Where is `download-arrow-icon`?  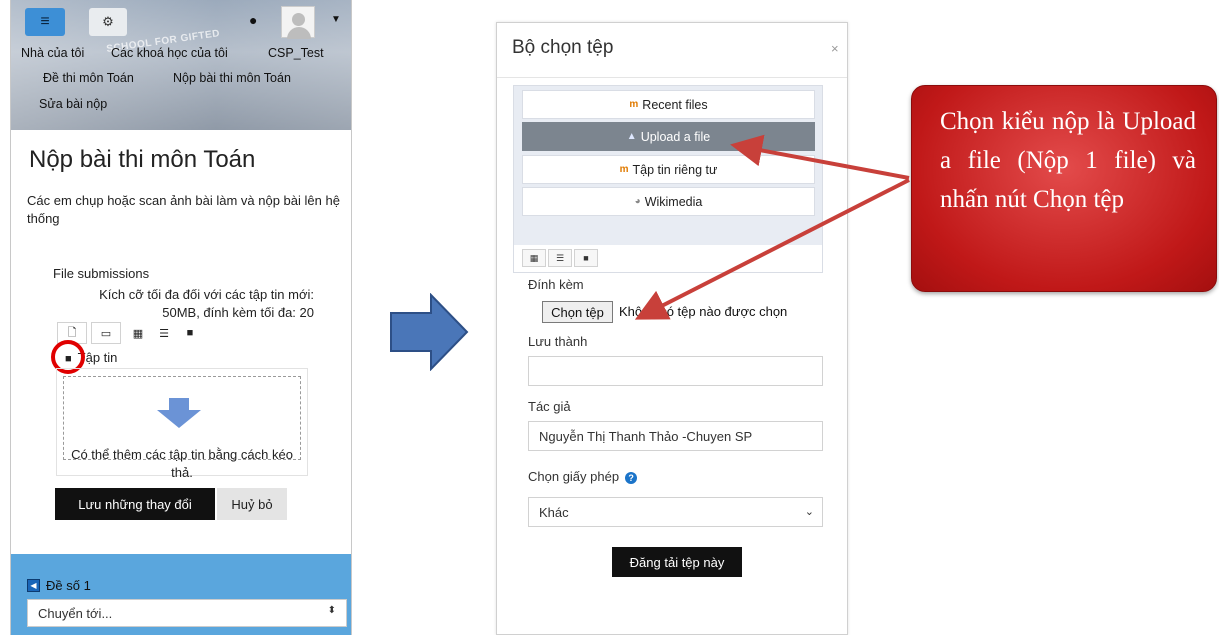
download-arrow-icon is located at coordinates (179, 413).